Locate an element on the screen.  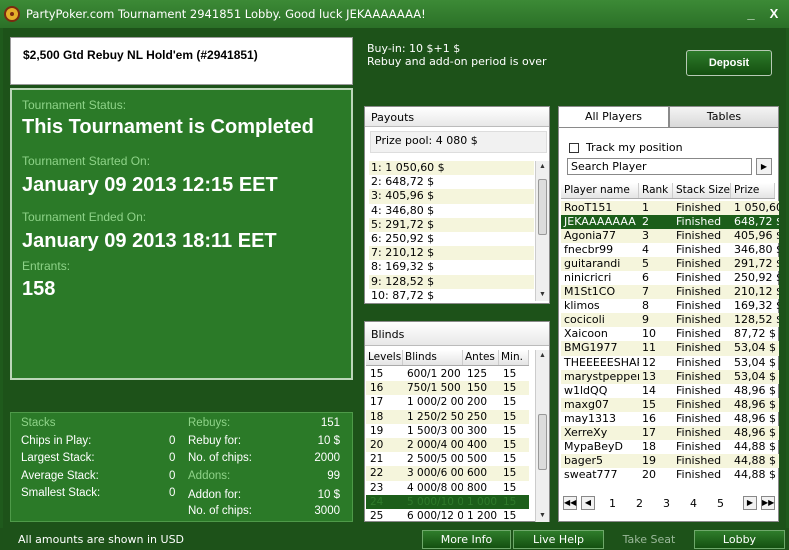
col-min: Min. is located at coordinates (514, 357).